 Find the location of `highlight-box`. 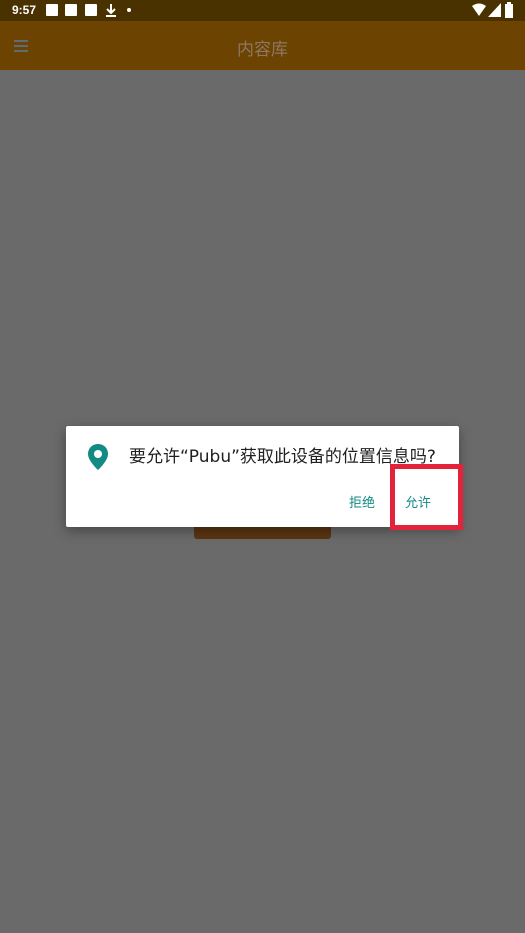

highlight-box is located at coordinates (426, 497).